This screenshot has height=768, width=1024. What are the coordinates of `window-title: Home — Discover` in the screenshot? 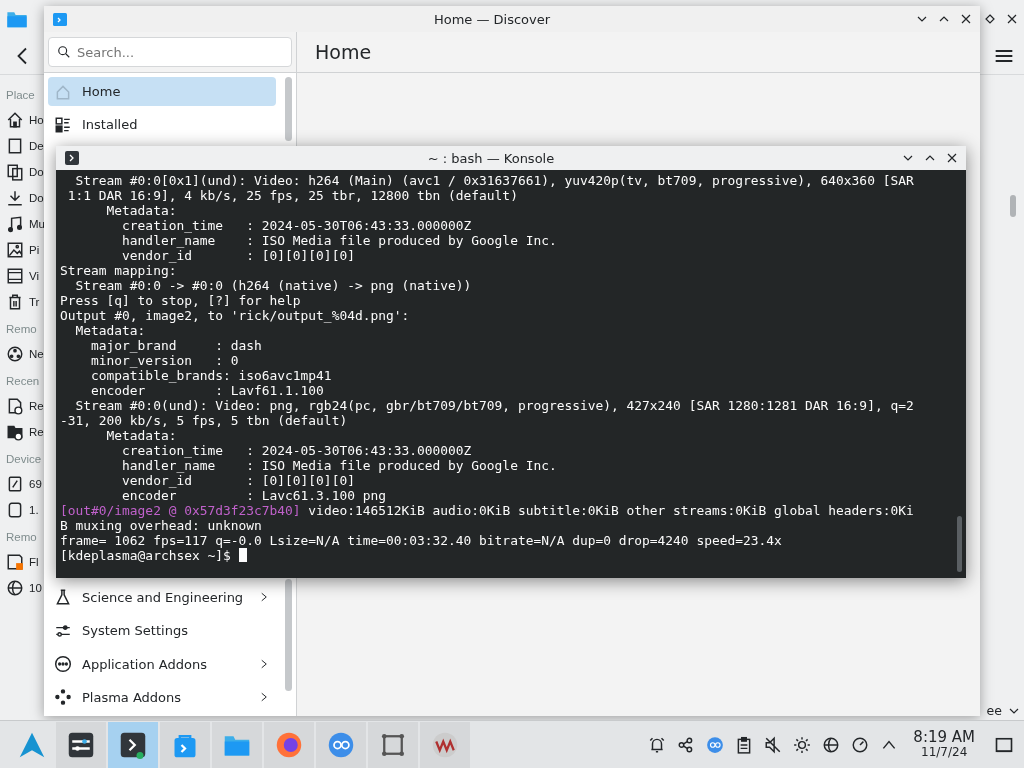 It's located at (492, 19).